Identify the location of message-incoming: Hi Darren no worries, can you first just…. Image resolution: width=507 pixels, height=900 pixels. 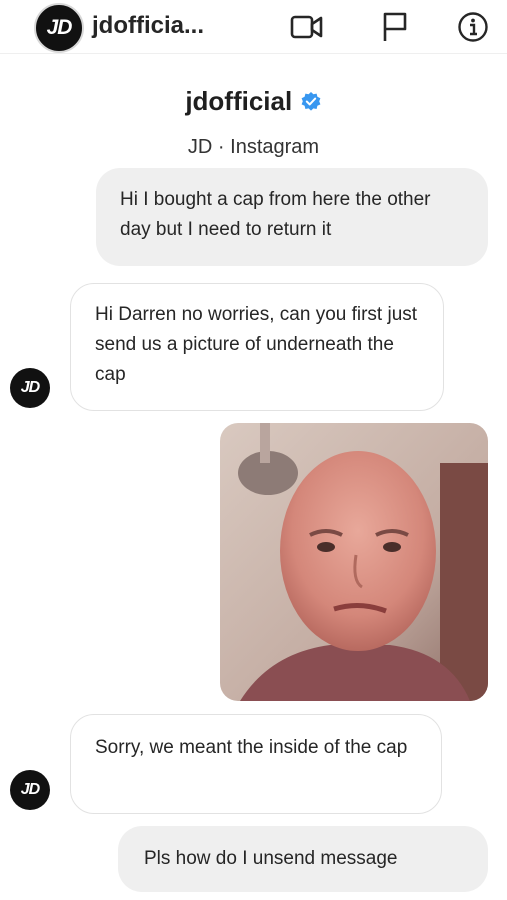
(257, 347).